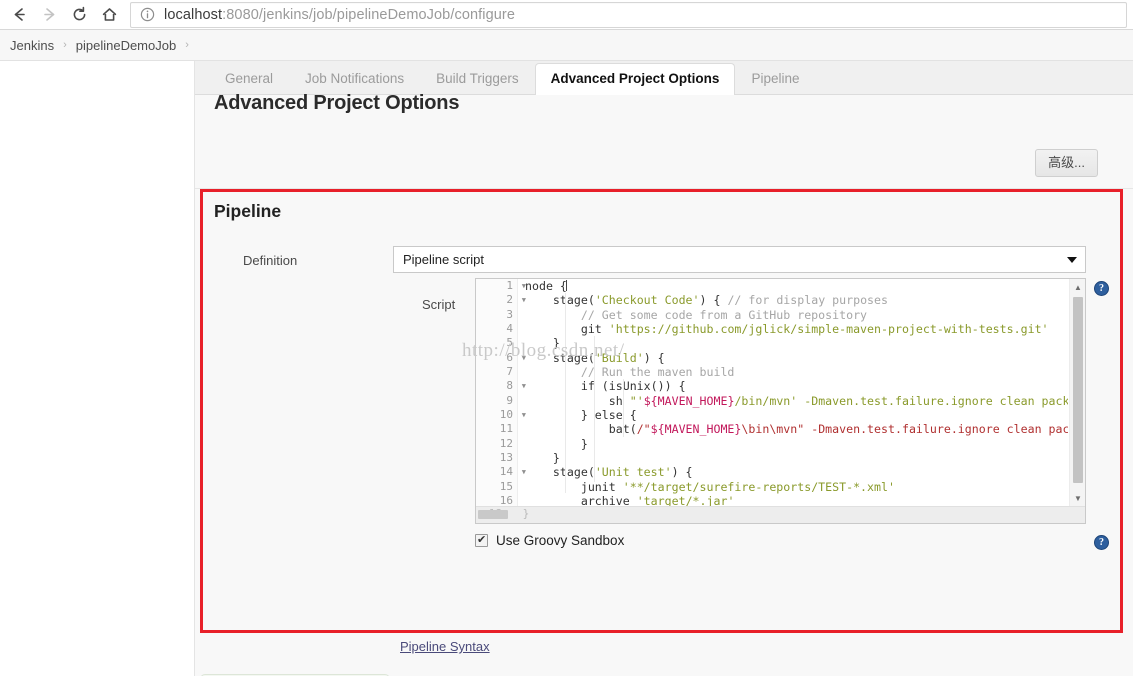  I want to click on editor-line-number: 13, so click(506, 458).